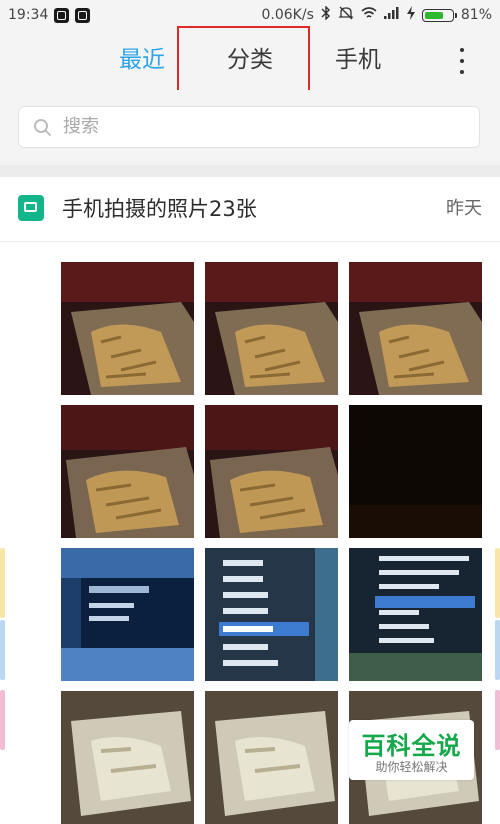 Image resolution: width=500 pixels, height=824 pixels. I want to click on battery-percent: 81%, so click(476, 15).